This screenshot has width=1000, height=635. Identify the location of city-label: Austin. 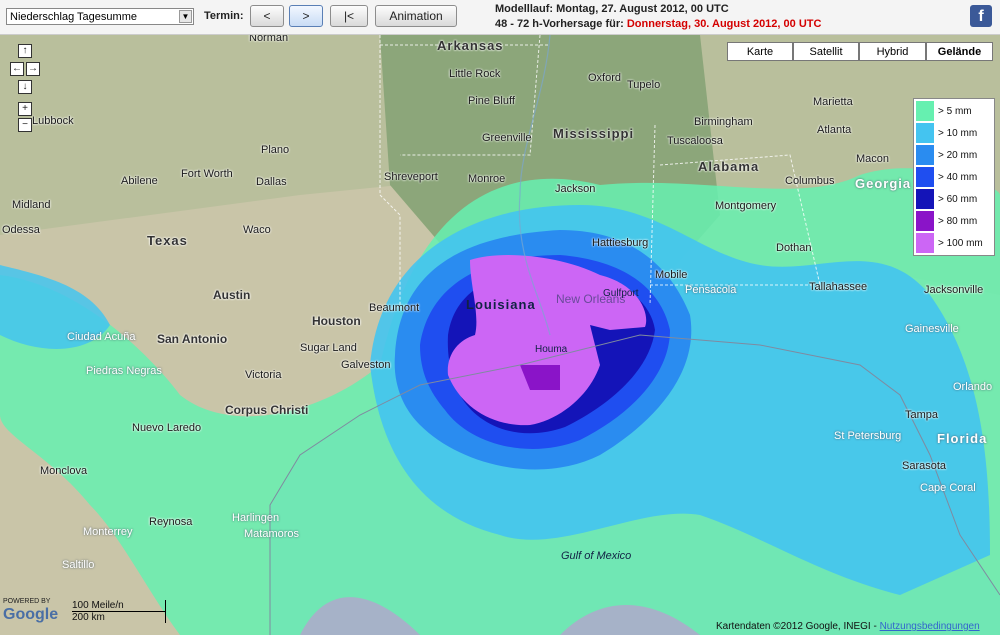
(232, 295).